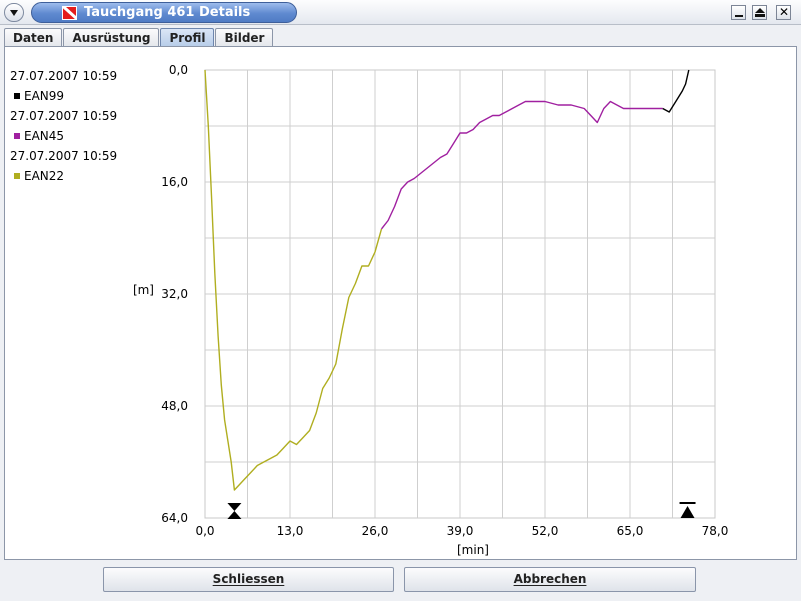 Image resolution: width=801 pixels, height=601 pixels. I want to click on tab-daten: Daten, so click(33, 37).